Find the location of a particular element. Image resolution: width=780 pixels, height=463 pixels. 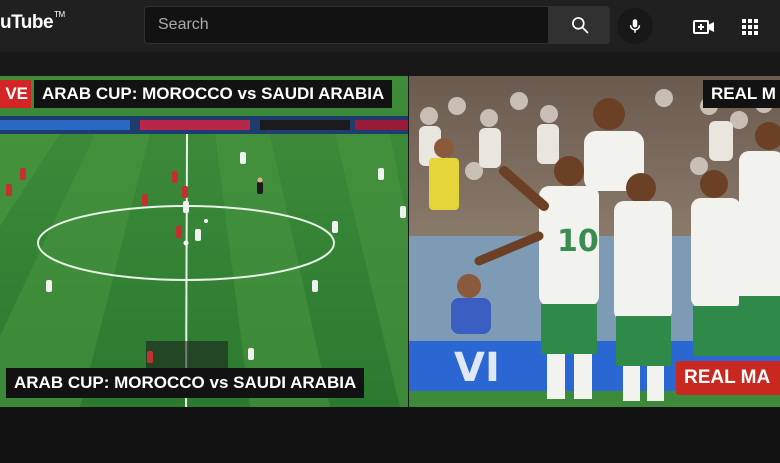

svg-text: 10 is located at coordinates (578, 241).